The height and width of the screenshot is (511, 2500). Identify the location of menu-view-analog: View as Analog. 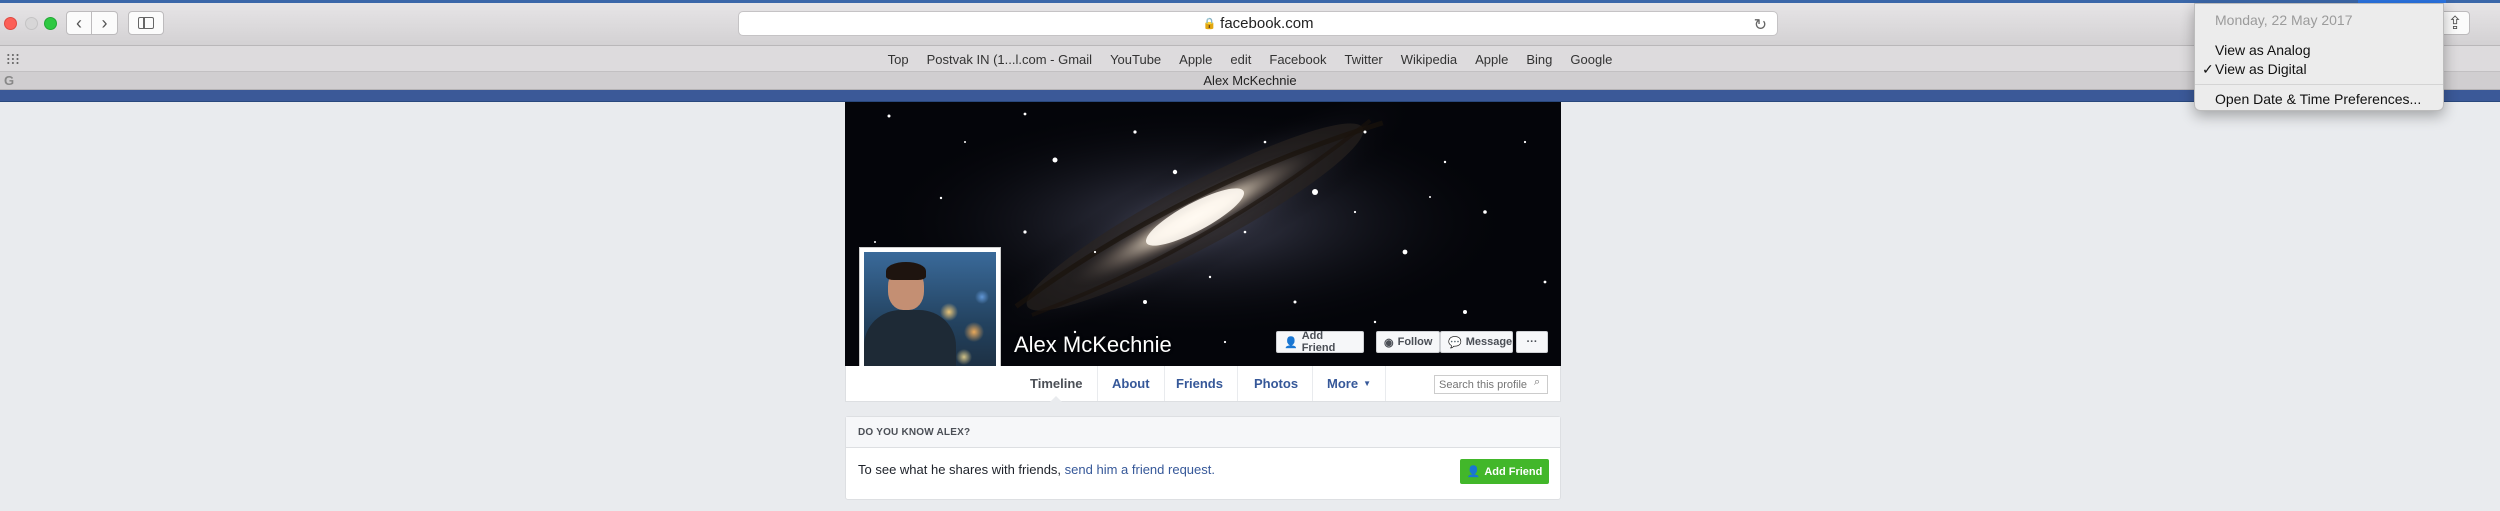
(2319, 50).